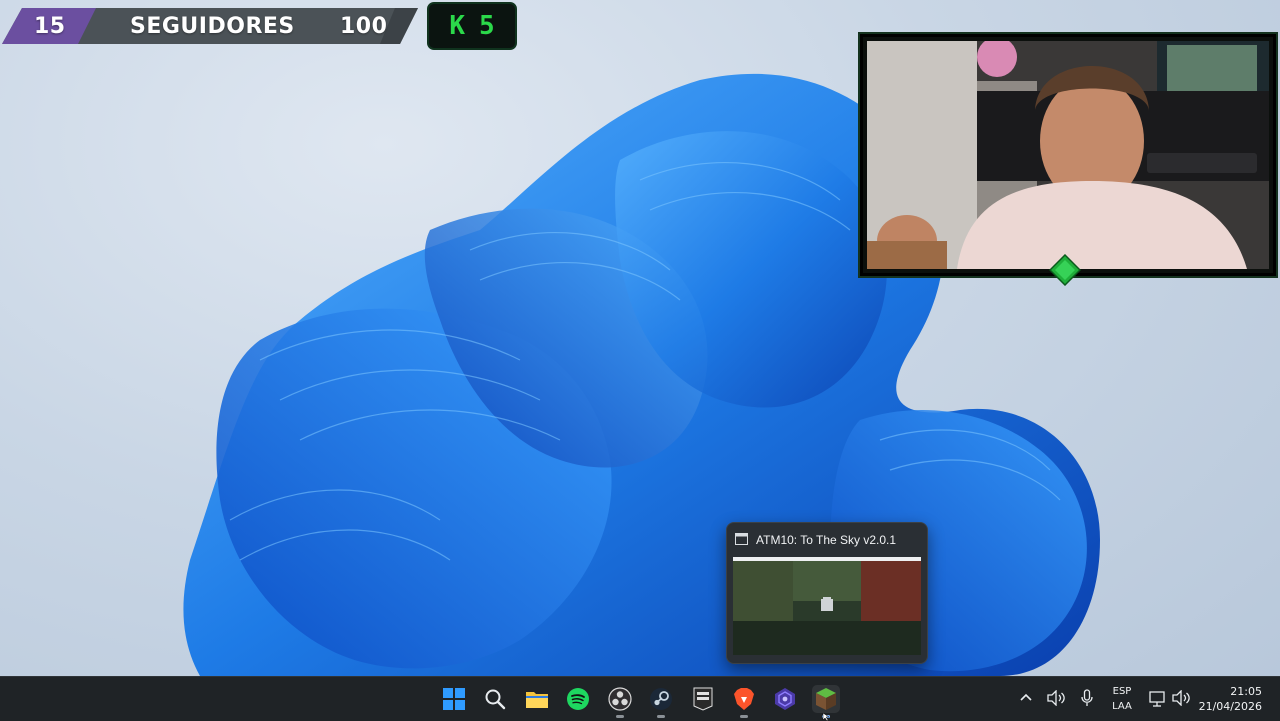 This screenshot has width=1280, height=721. I want to click on spotify-button, so click(578, 699).